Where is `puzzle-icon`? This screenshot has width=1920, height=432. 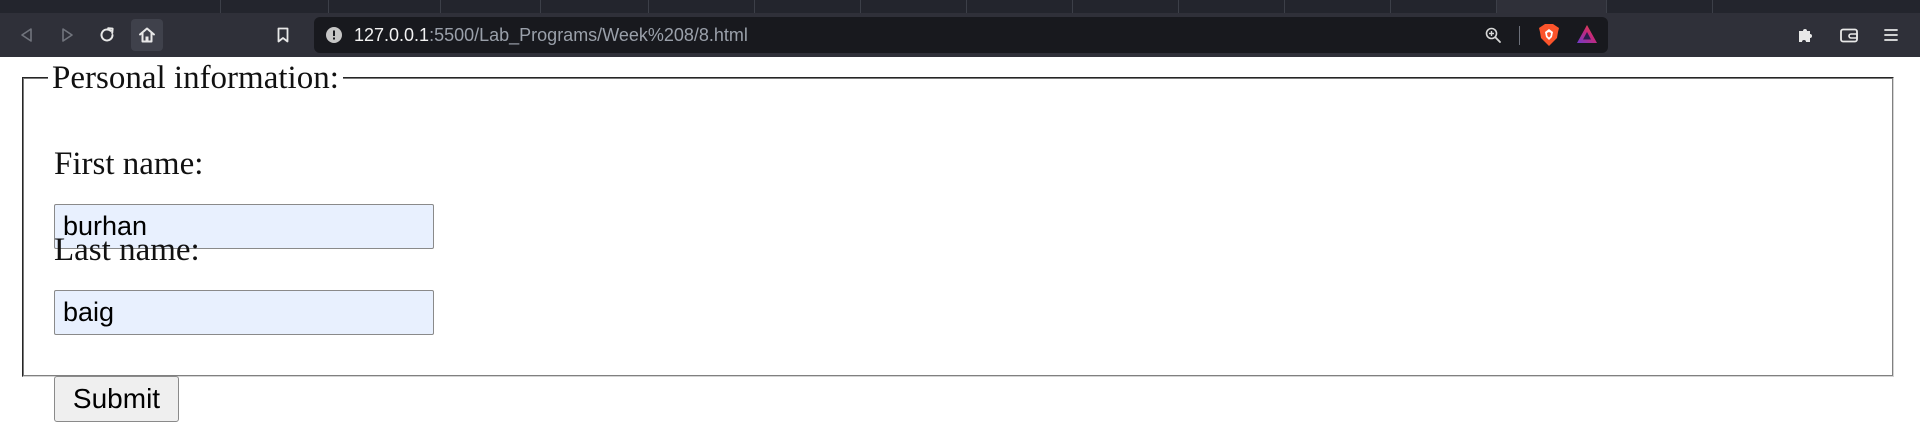 puzzle-icon is located at coordinates (1806, 35).